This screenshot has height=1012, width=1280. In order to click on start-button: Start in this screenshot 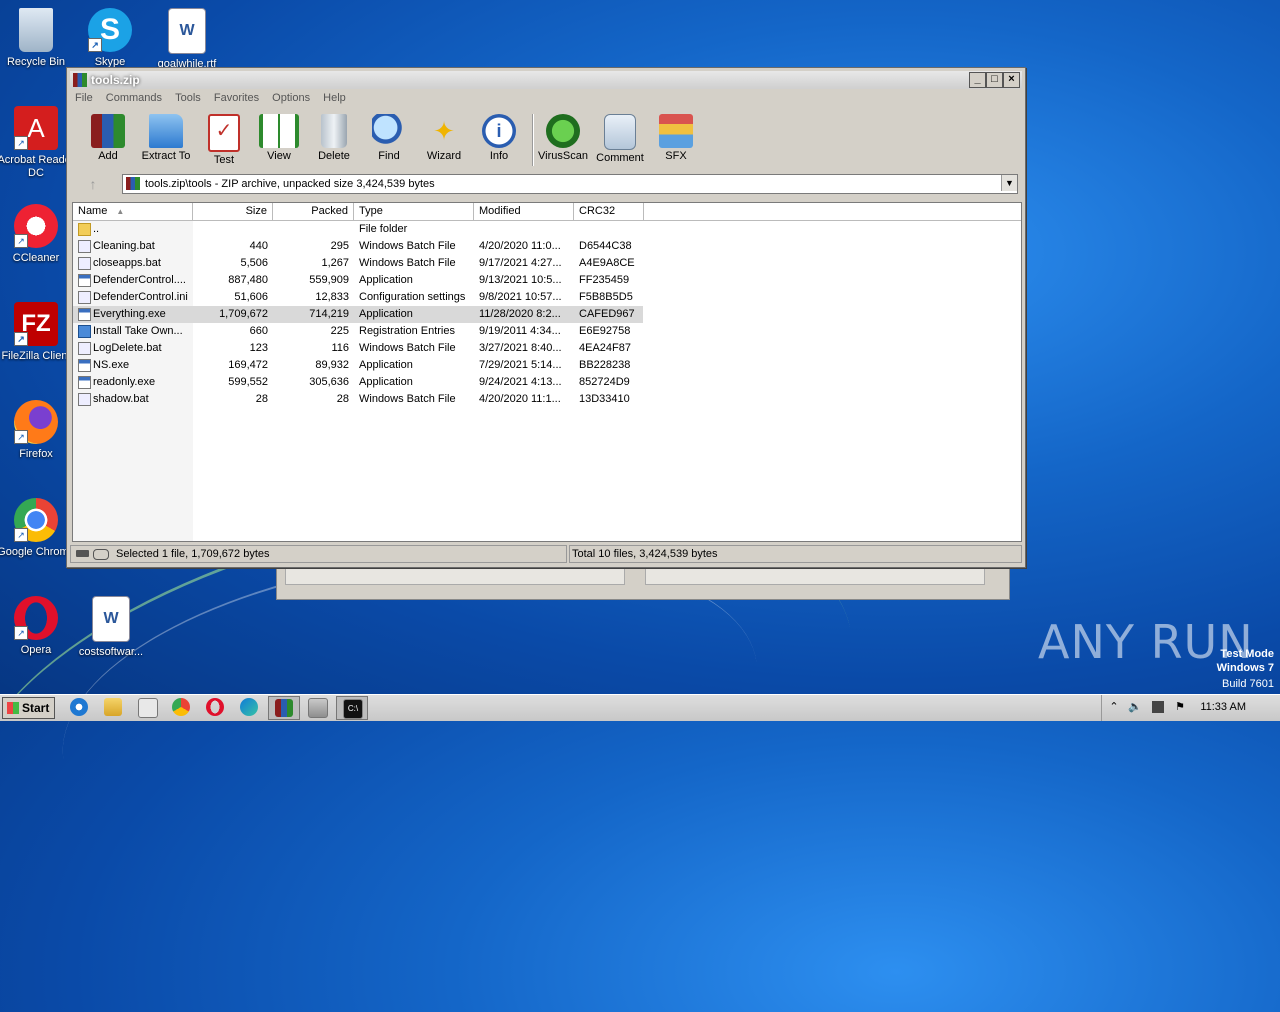, I will do `click(28, 708)`.